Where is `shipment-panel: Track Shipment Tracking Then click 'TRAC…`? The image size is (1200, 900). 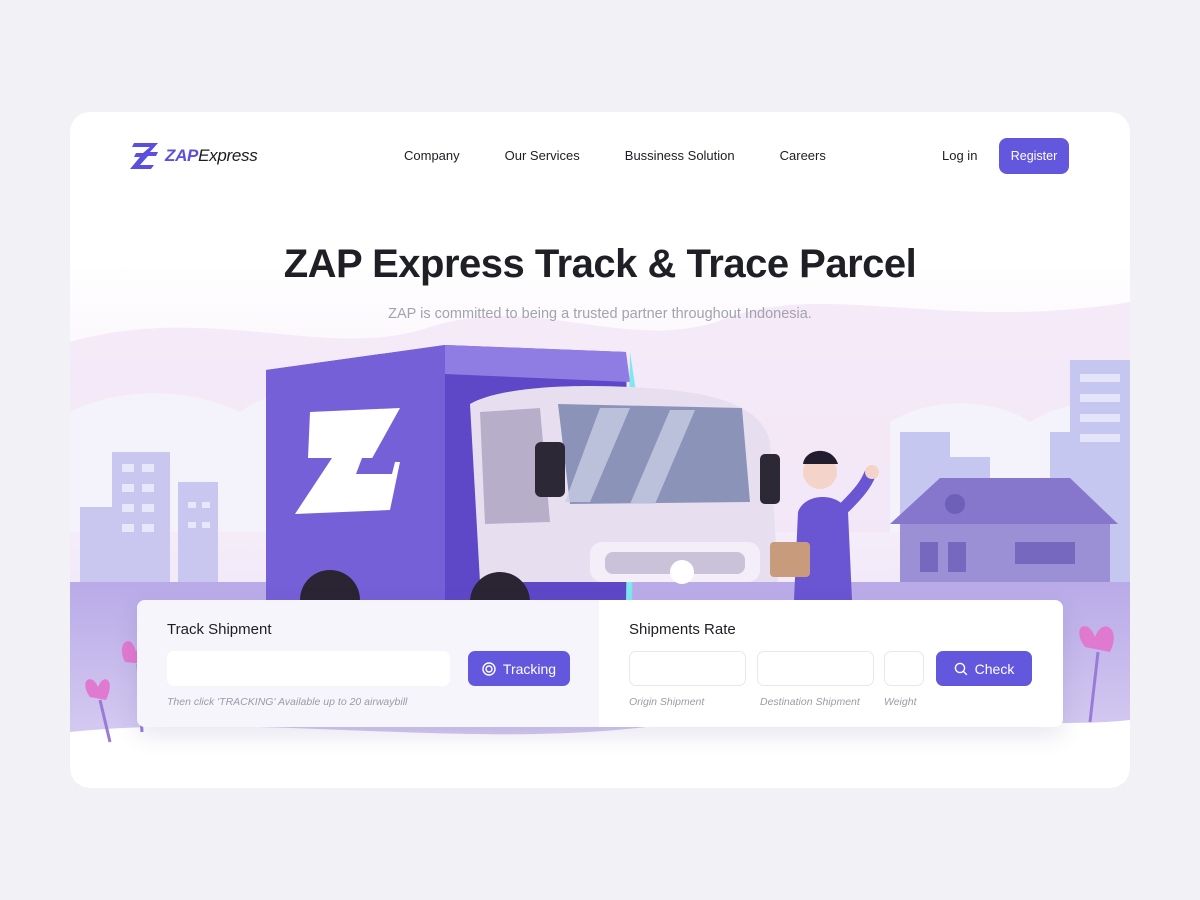 shipment-panel: Track Shipment Tracking Then click 'TRAC… is located at coordinates (600, 663).